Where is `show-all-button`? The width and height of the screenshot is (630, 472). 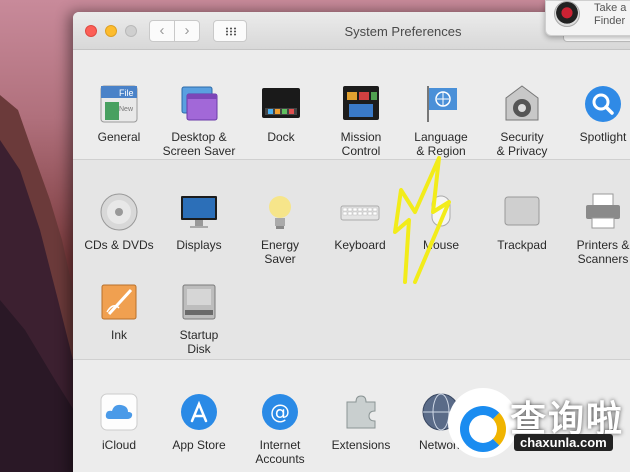 show-all-button is located at coordinates (230, 31).